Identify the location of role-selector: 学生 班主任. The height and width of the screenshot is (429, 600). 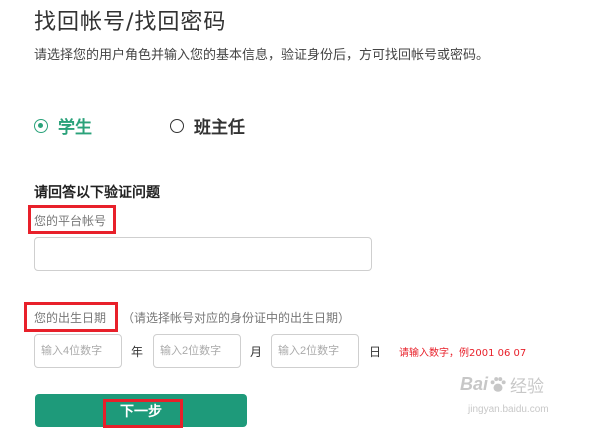
(234, 125).